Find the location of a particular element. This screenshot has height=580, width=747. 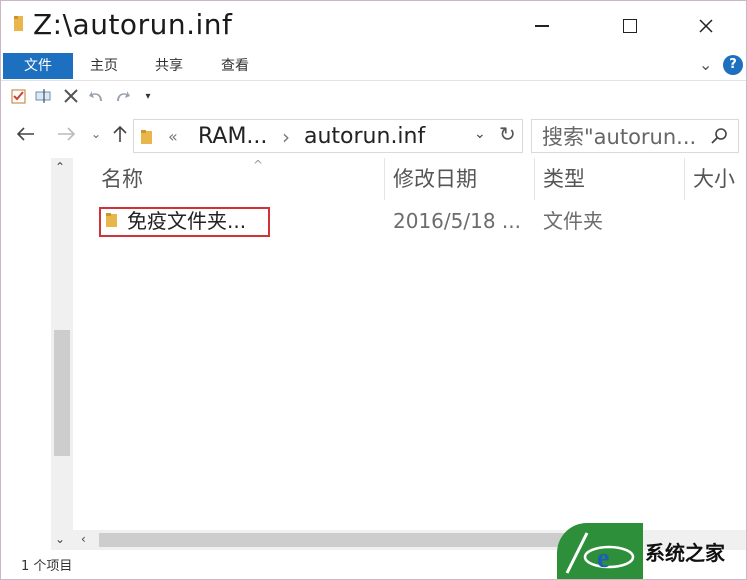

scroll-down-chevron-icon: ⌄ is located at coordinates (60, 539).